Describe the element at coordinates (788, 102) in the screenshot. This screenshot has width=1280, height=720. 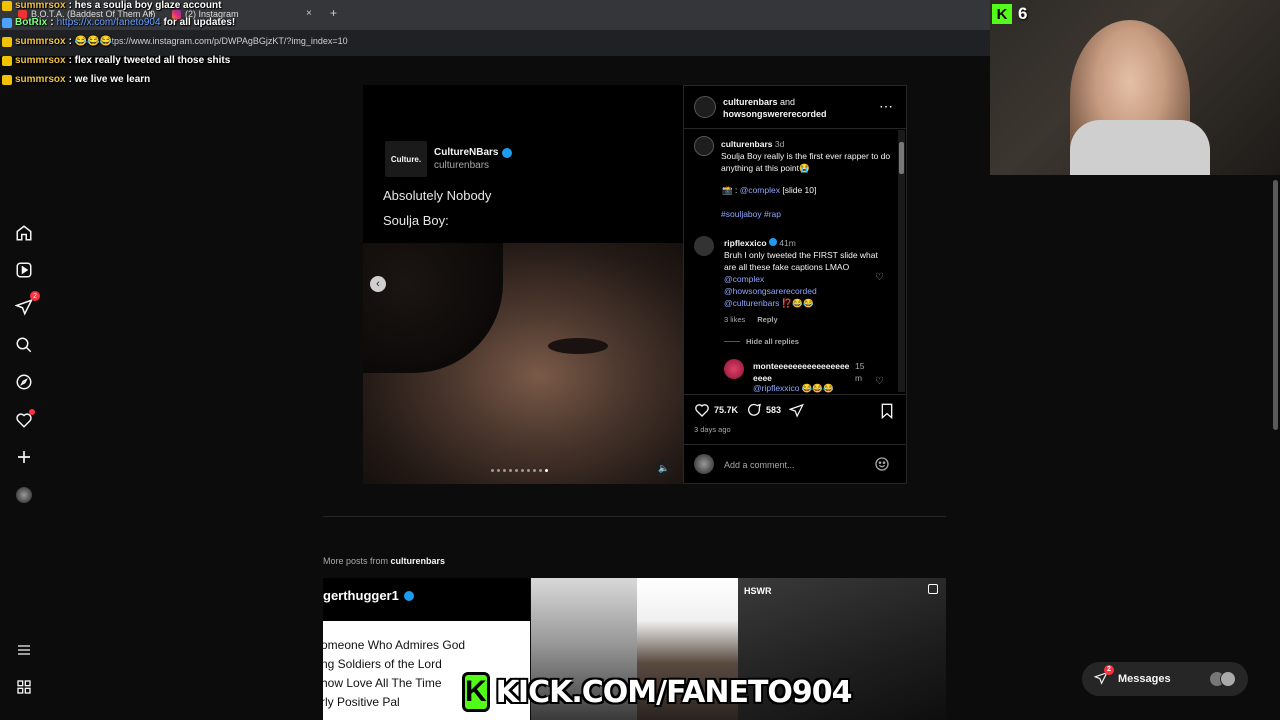
I see `and-text: and` at that location.